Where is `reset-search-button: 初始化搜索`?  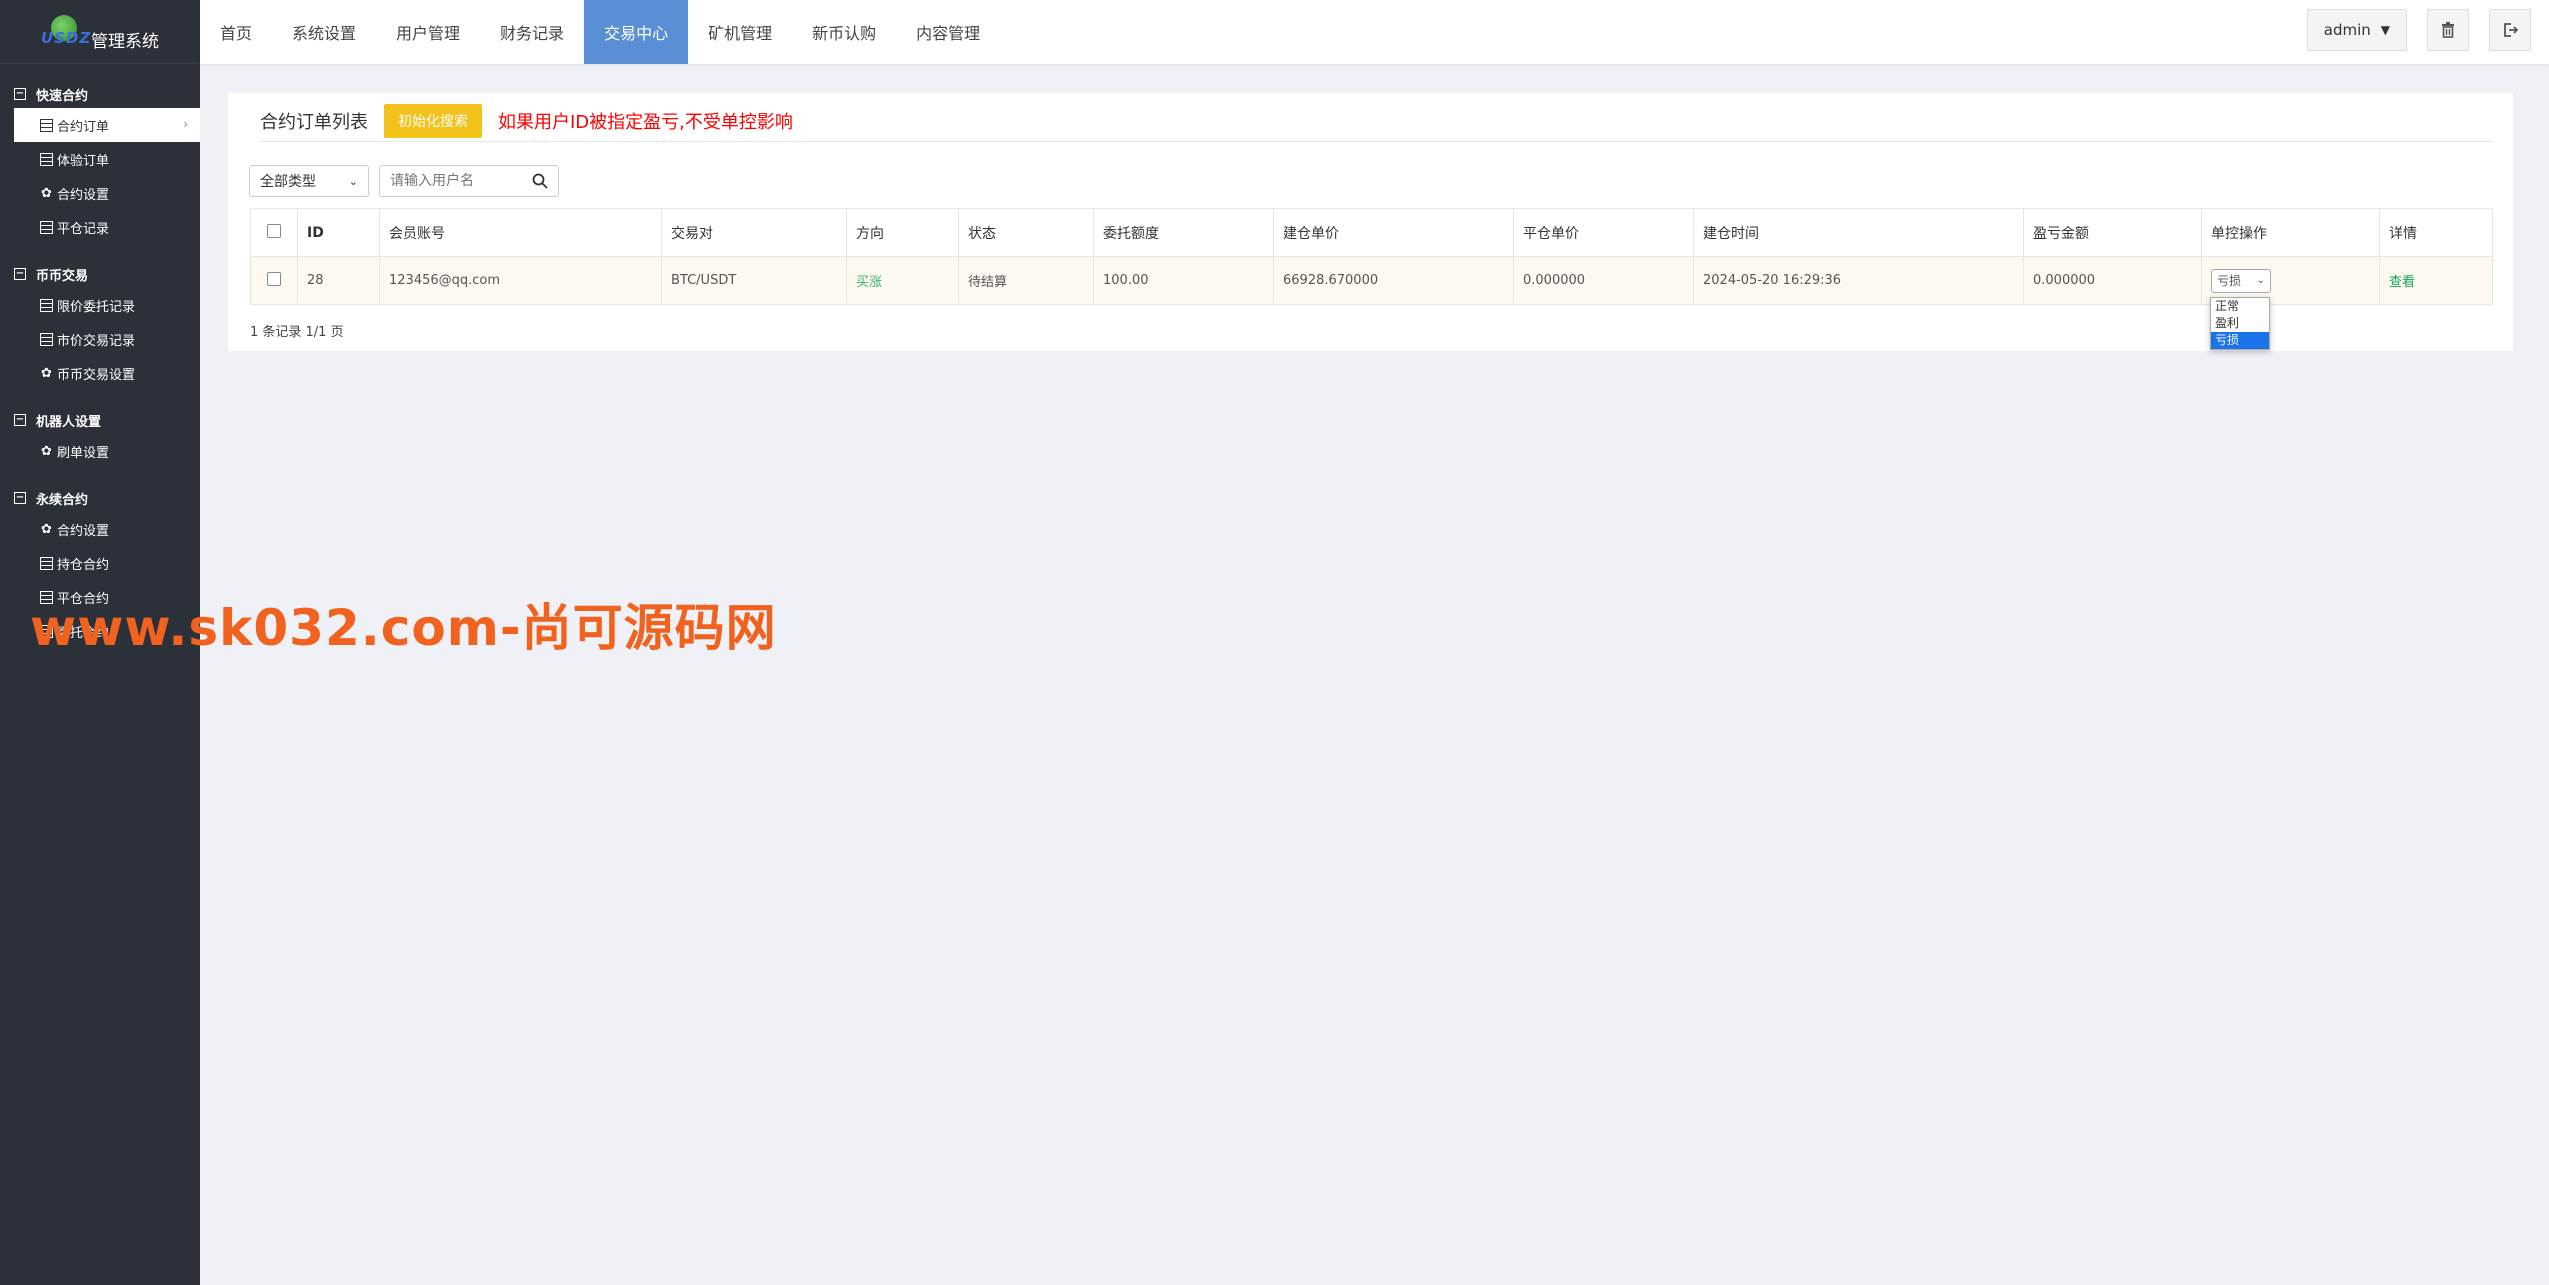 reset-search-button: 初始化搜索 is located at coordinates (433, 120).